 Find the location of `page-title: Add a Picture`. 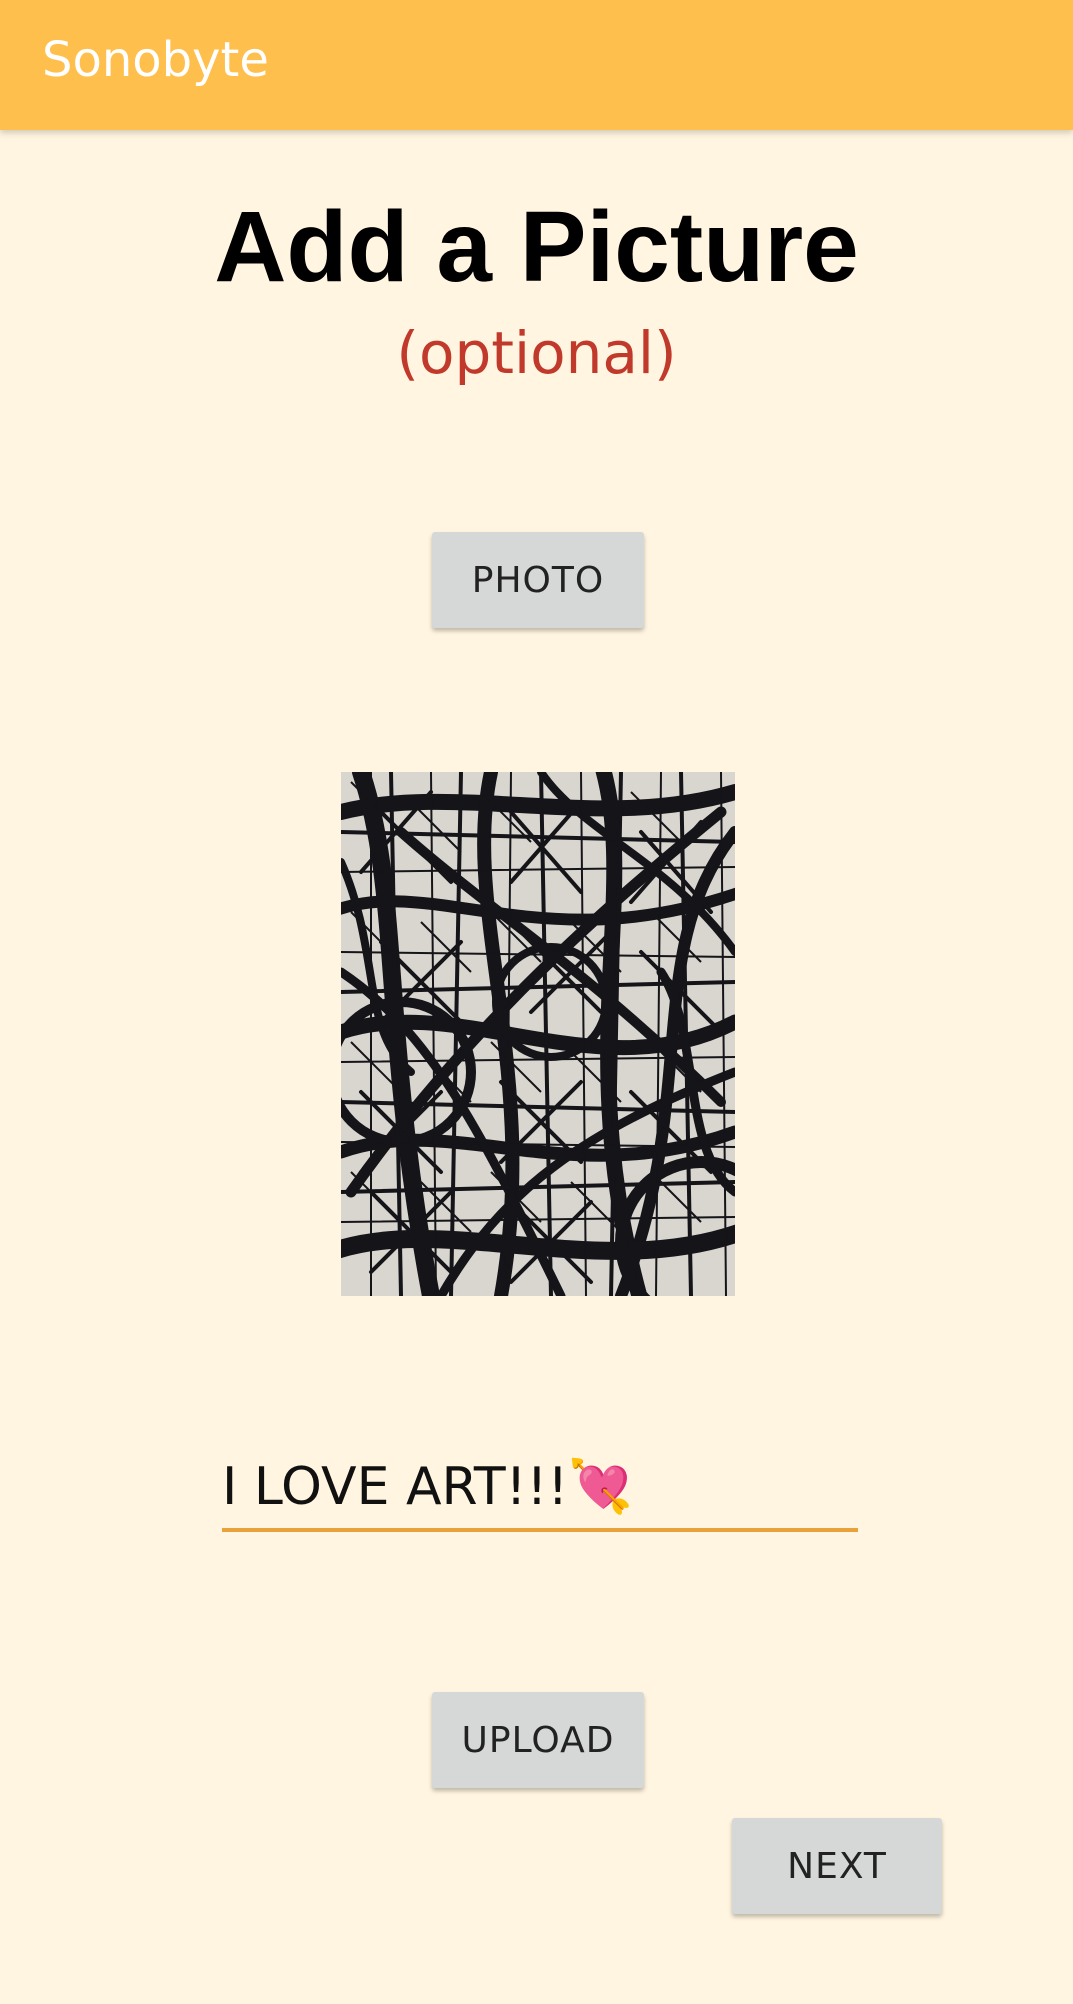

page-title: Add a Picture is located at coordinates (536, 247).